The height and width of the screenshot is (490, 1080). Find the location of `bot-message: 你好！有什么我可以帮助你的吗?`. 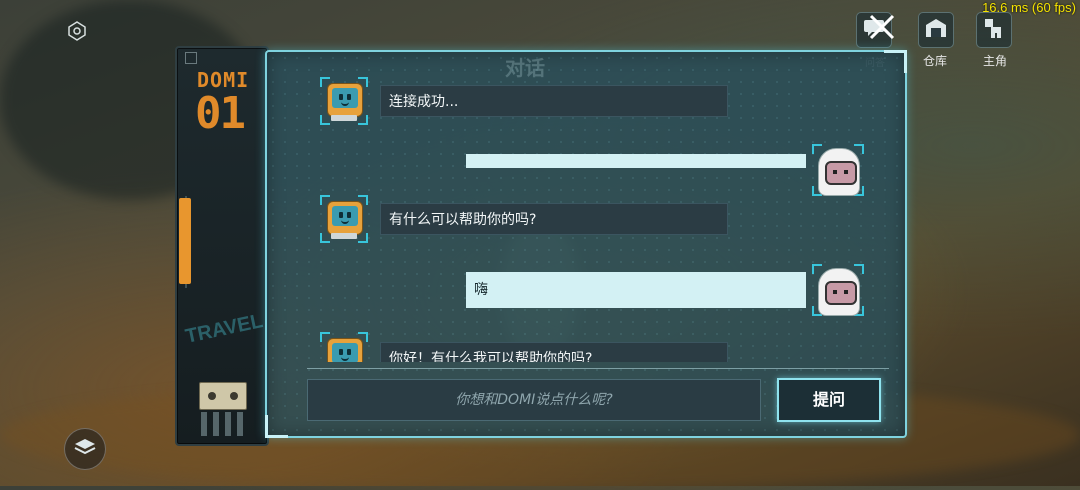

bot-message: 你好！有什么我可以帮助你的吗? is located at coordinates (554, 352).